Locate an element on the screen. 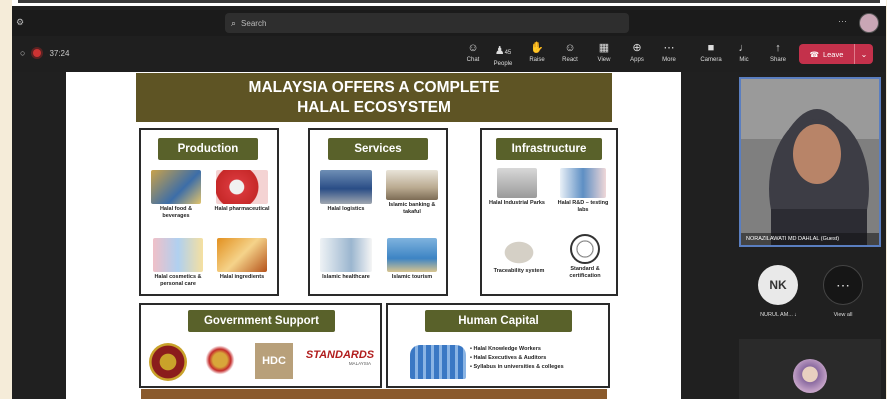 Image resolution: width=887 pixels, height=399 pixels. camera-button: ■ Camera is located at coordinates (711, 52).